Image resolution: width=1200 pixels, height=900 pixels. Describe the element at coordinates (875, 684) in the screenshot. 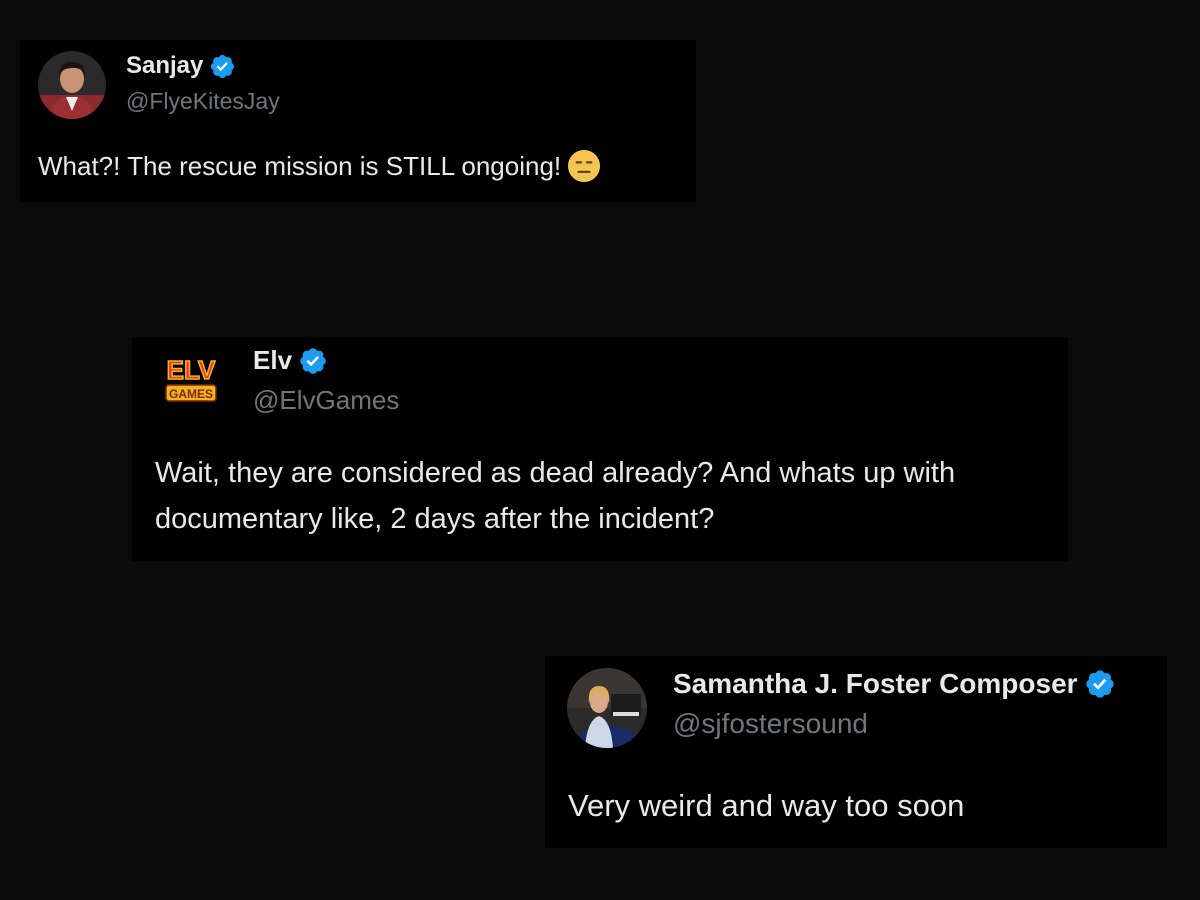

I see `display-name: Samantha J. Foster Composer` at that location.